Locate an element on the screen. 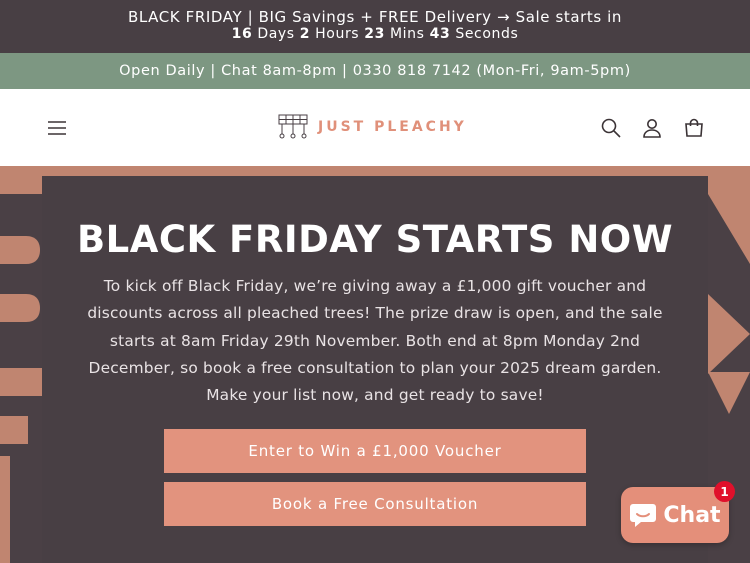 The width and height of the screenshot is (750, 563). logo-trees-icon is located at coordinates (293, 126).